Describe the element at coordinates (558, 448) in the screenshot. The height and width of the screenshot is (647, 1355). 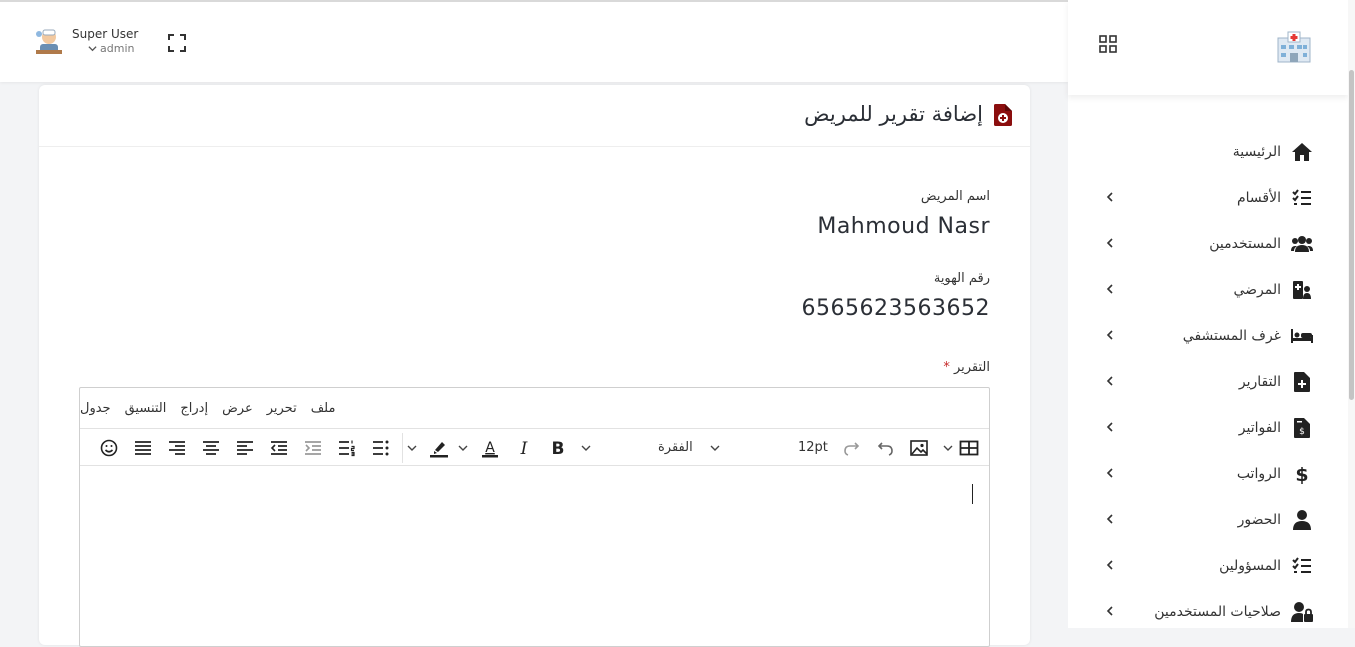
I see `bold-icon: B` at that location.